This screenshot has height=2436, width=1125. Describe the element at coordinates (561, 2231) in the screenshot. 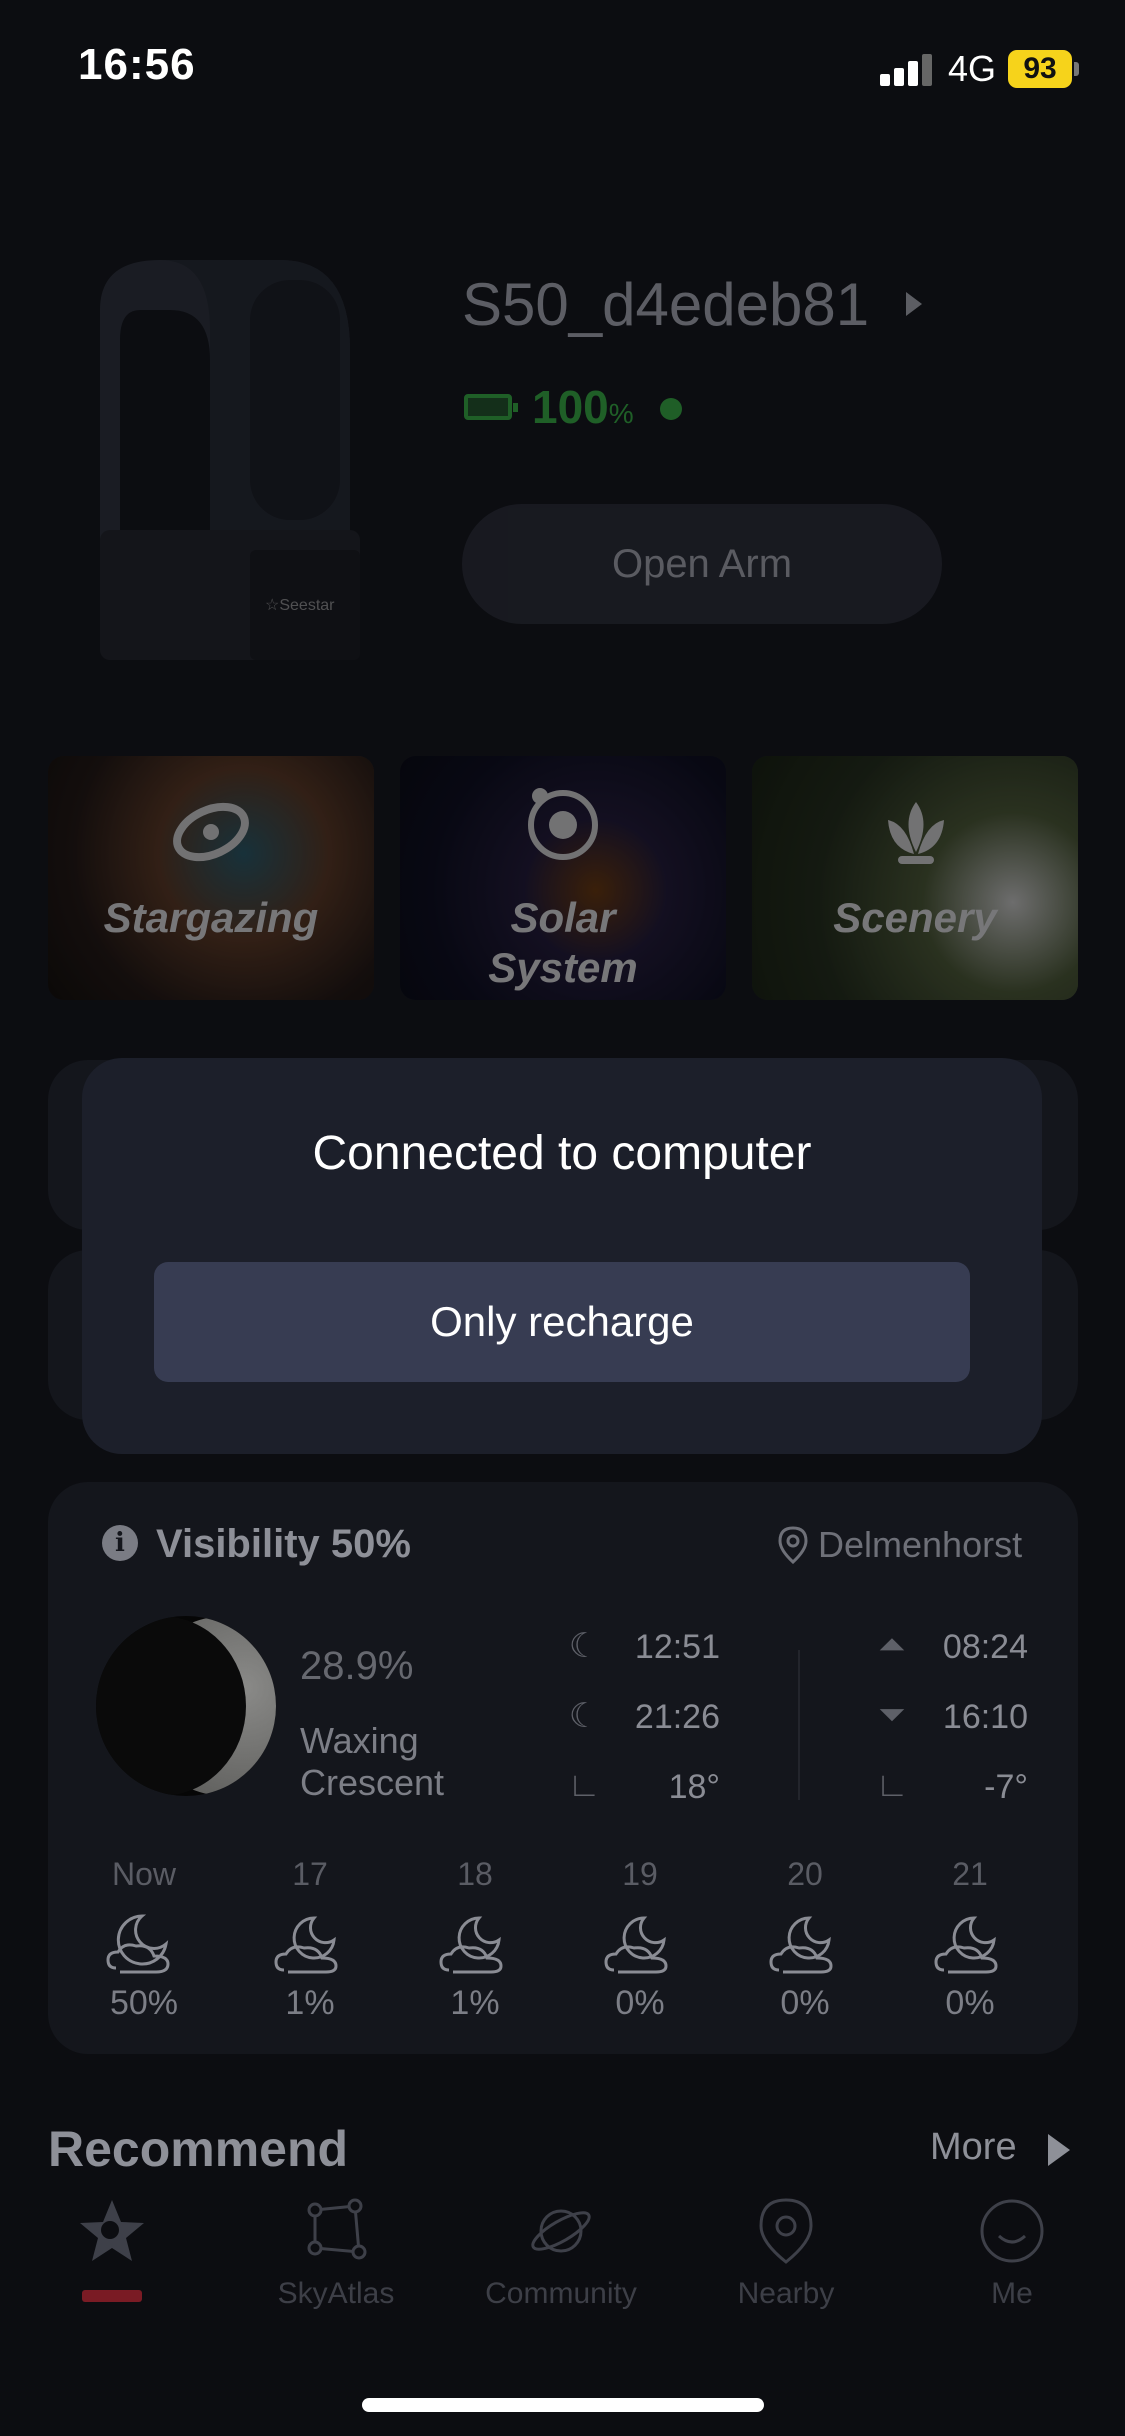

I see `planet-icon` at that location.